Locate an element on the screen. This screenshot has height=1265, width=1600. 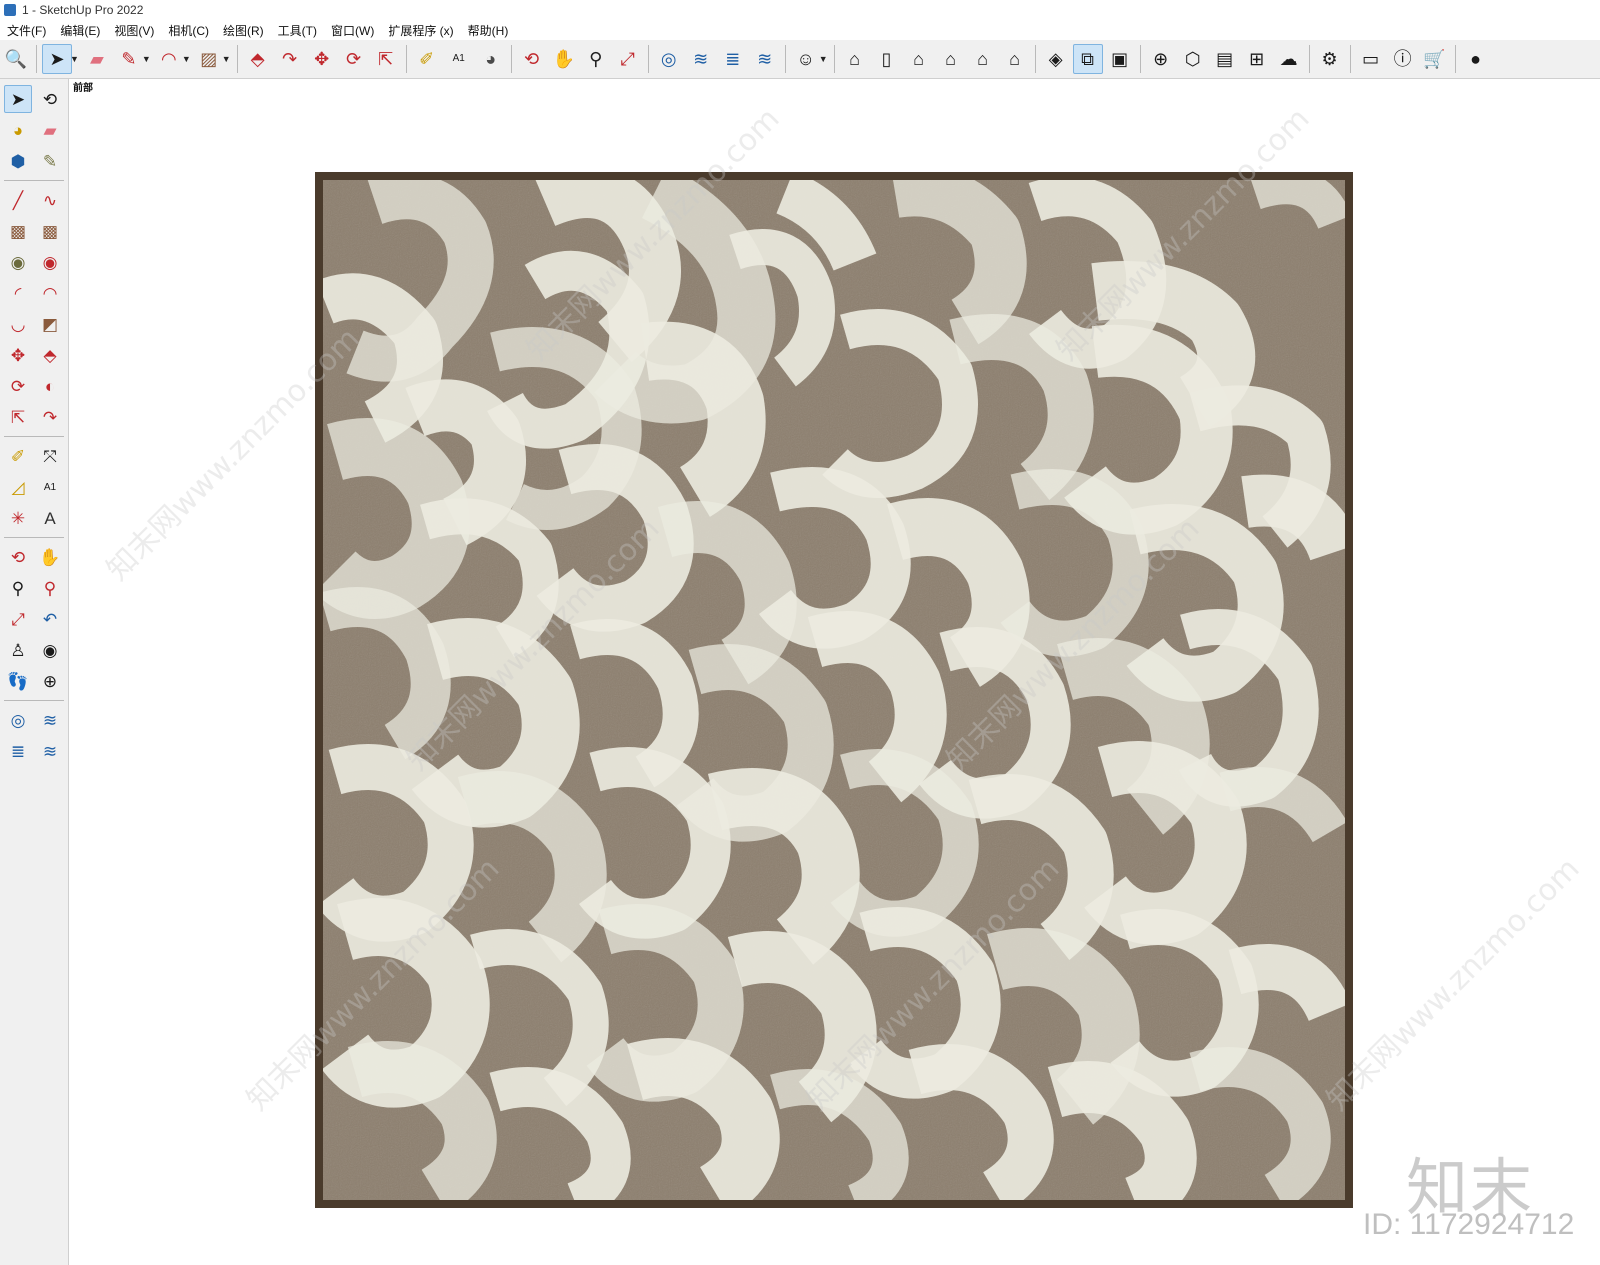
add-location-tool-button: ⊕ is located at coordinates (1161, 59).